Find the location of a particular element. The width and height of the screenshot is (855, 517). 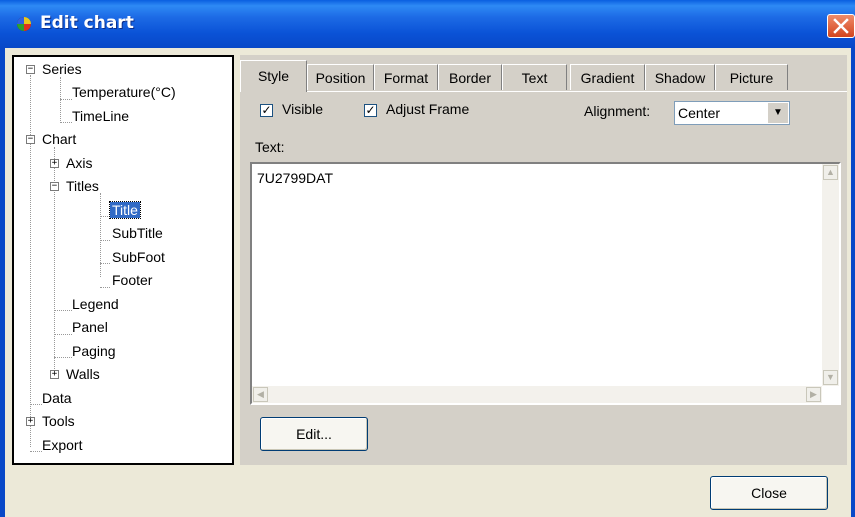

adjust-frame-label: Adjust Frame is located at coordinates (428, 109).